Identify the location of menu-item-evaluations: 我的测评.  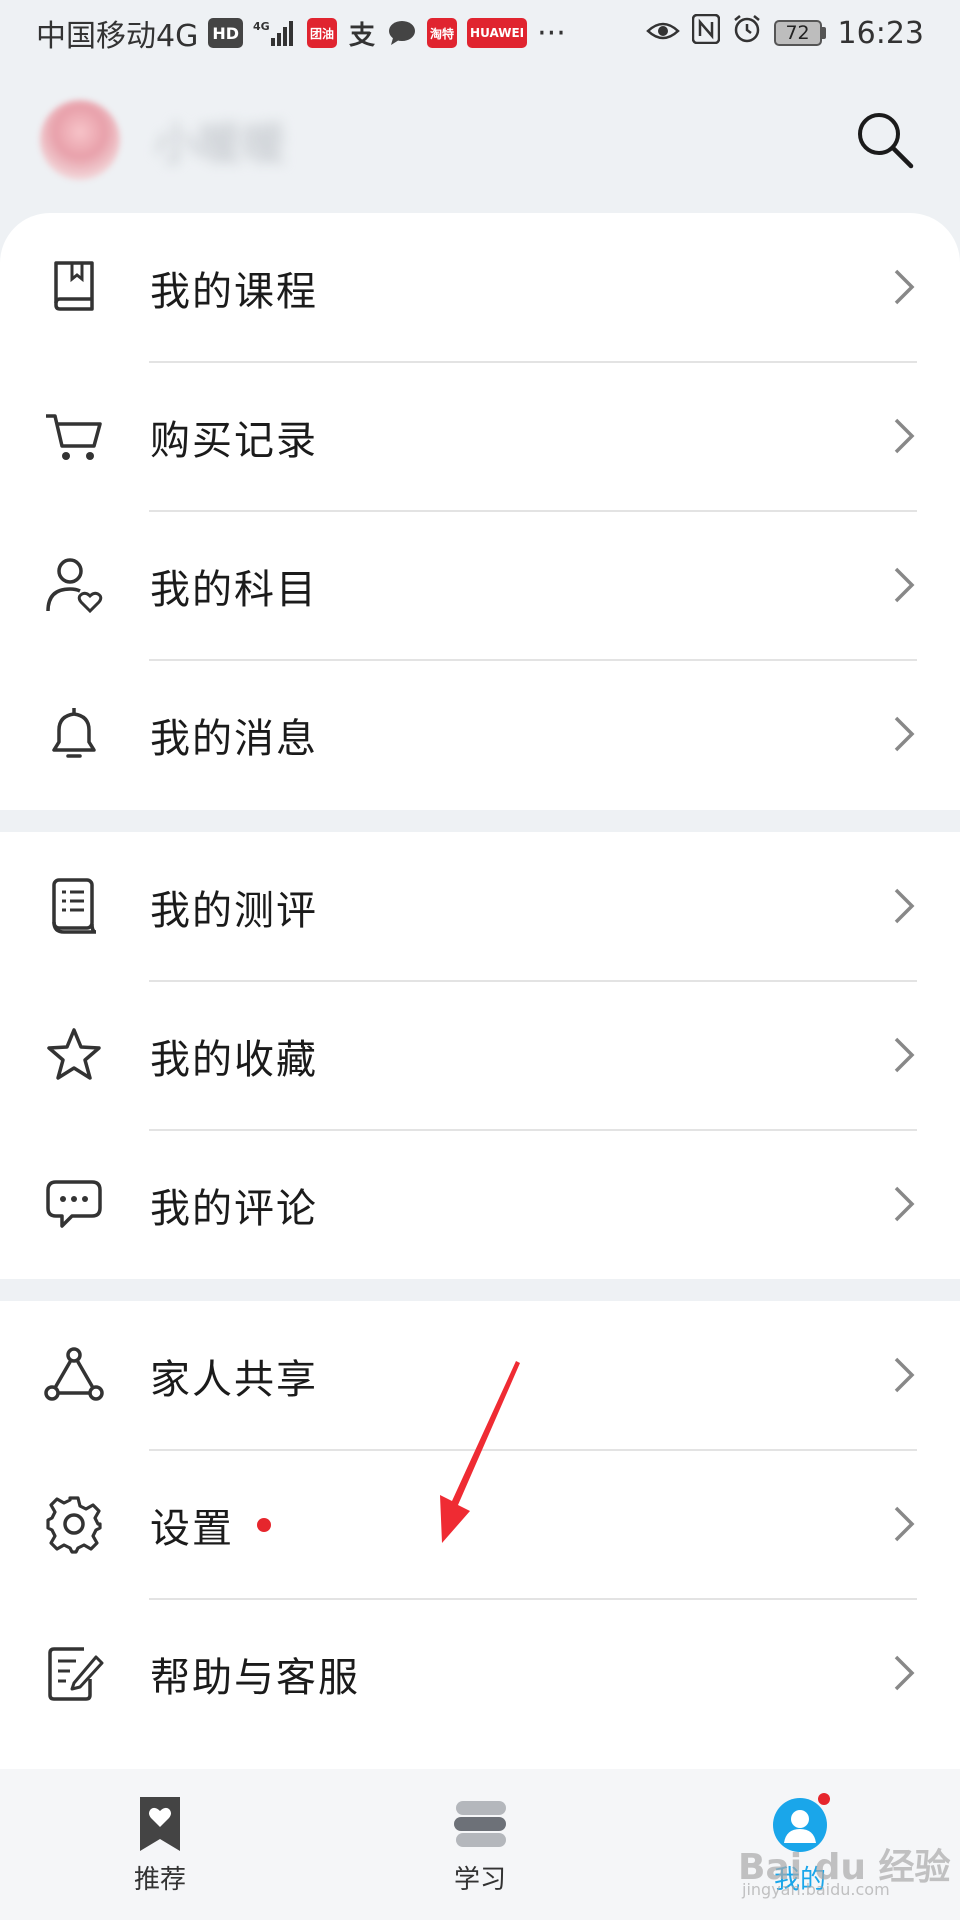
(480, 906).